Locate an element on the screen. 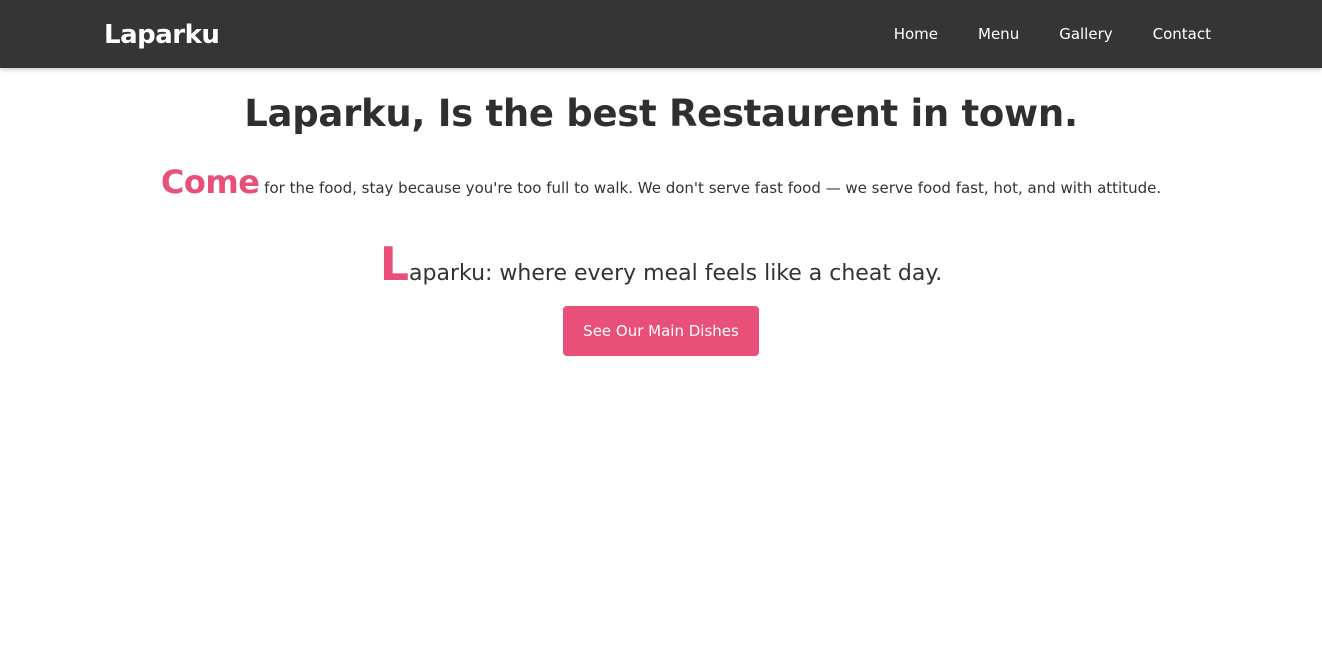 This screenshot has width=1322, height=646. nav-link-home: Home is located at coordinates (916, 34).